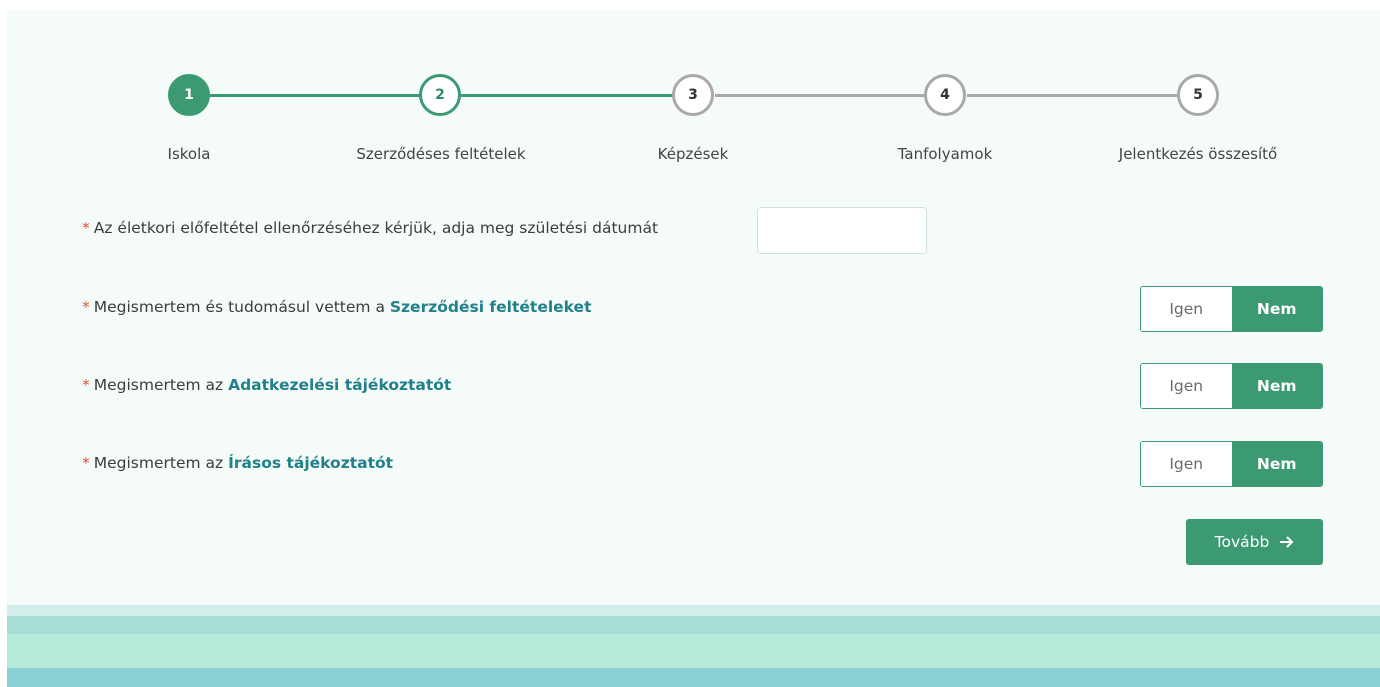 The height and width of the screenshot is (687, 1380). Describe the element at coordinates (1287, 542) in the screenshot. I see `arrow-right-icon` at that location.